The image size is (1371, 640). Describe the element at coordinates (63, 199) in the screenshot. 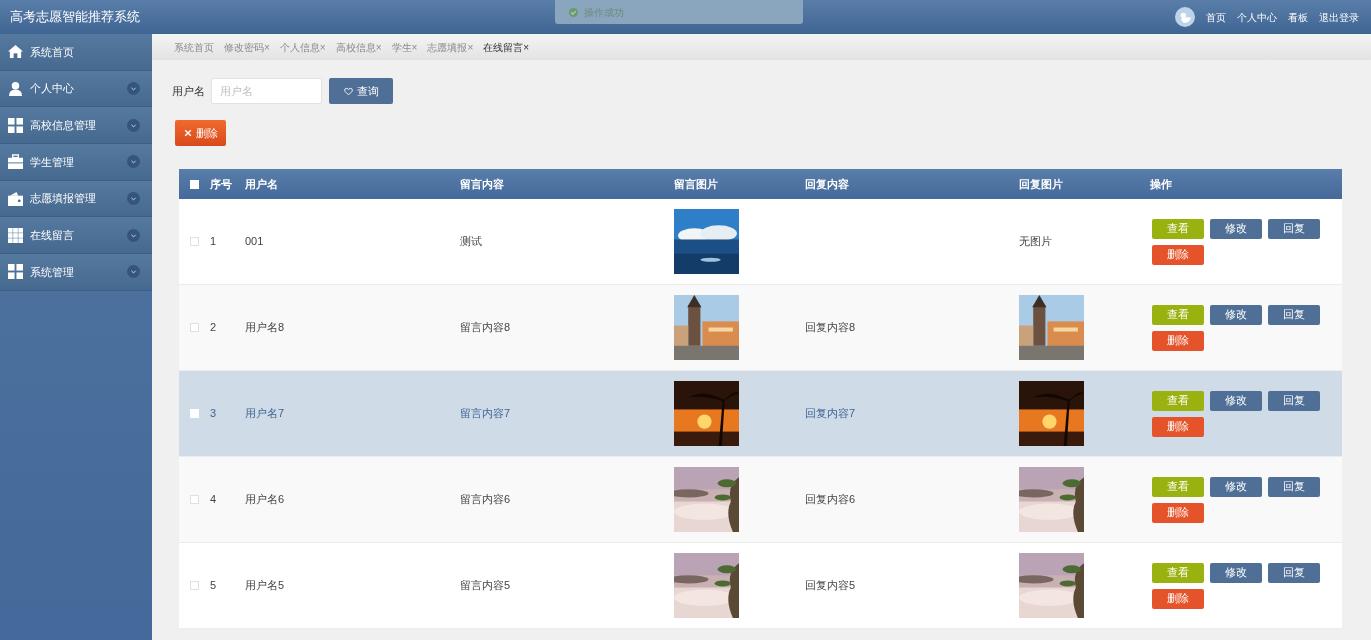

I see `sidebar-label: 志愿填报管理` at that location.